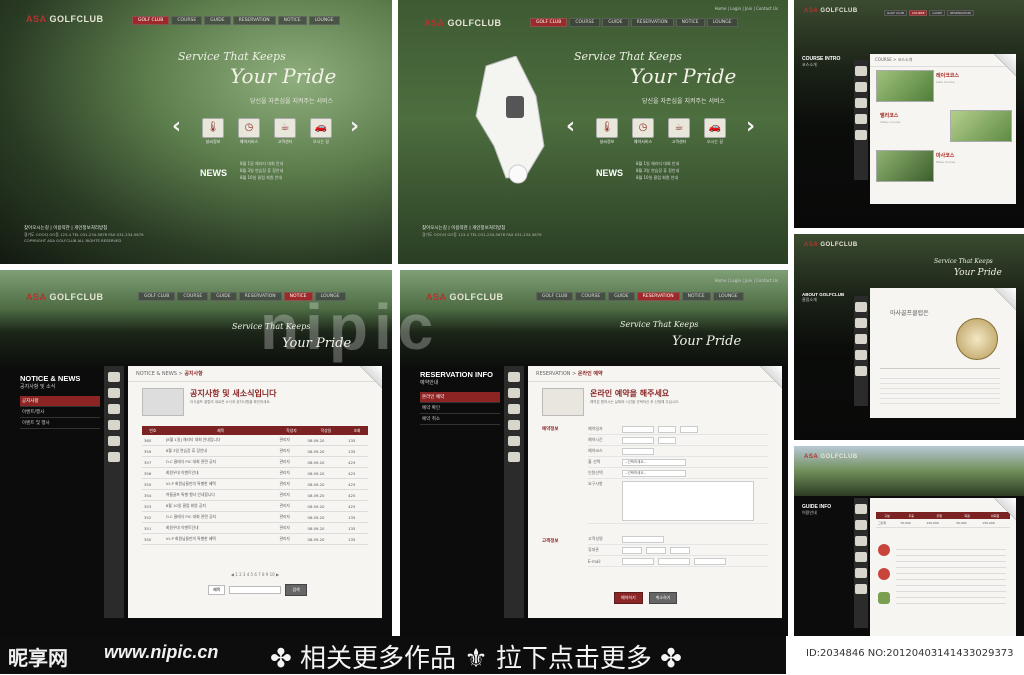 The width and height of the screenshot is (1024, 675). What do you see at coordinates (674, 561) in the screenshot?
I see `email-domain-input` at bounding box center [674, 561].